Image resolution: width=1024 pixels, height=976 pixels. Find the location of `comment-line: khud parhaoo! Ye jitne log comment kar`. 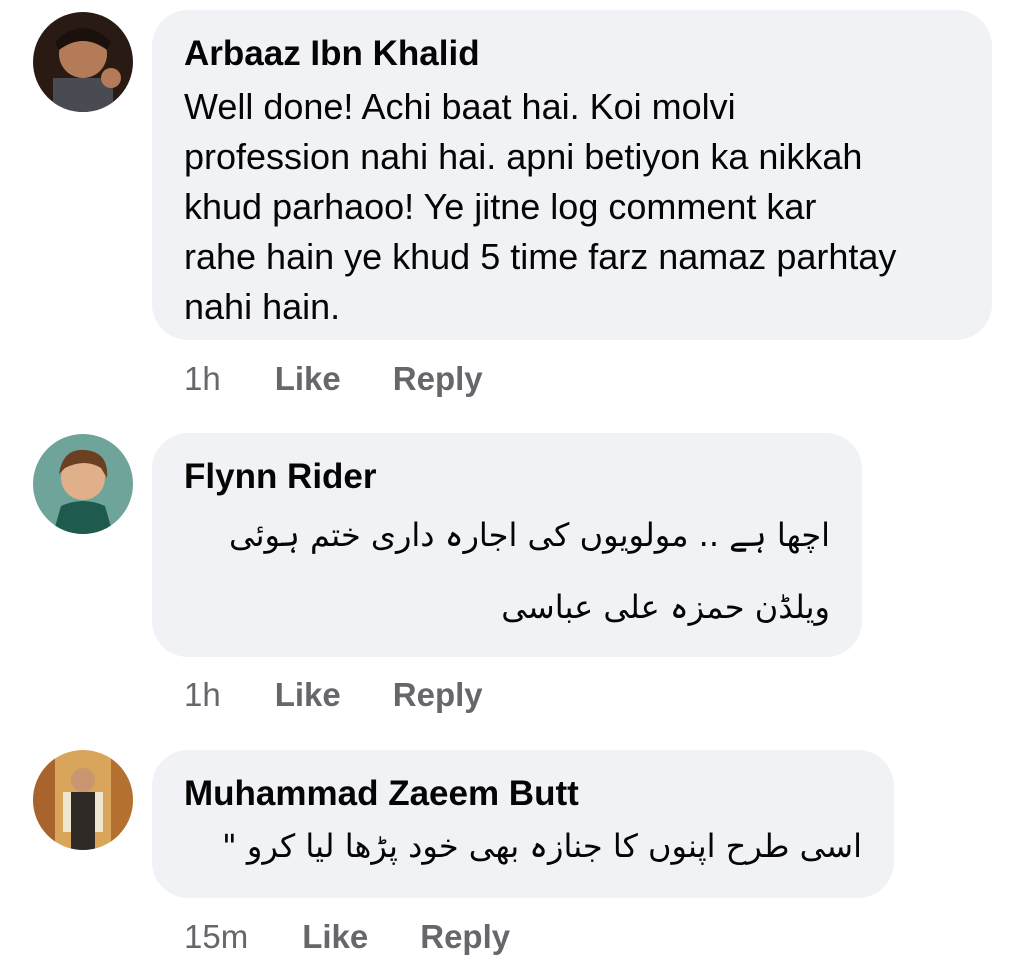

comment-line: khud parhaoo! Ye jitne log comment kar is located at coordinates (500, 206).